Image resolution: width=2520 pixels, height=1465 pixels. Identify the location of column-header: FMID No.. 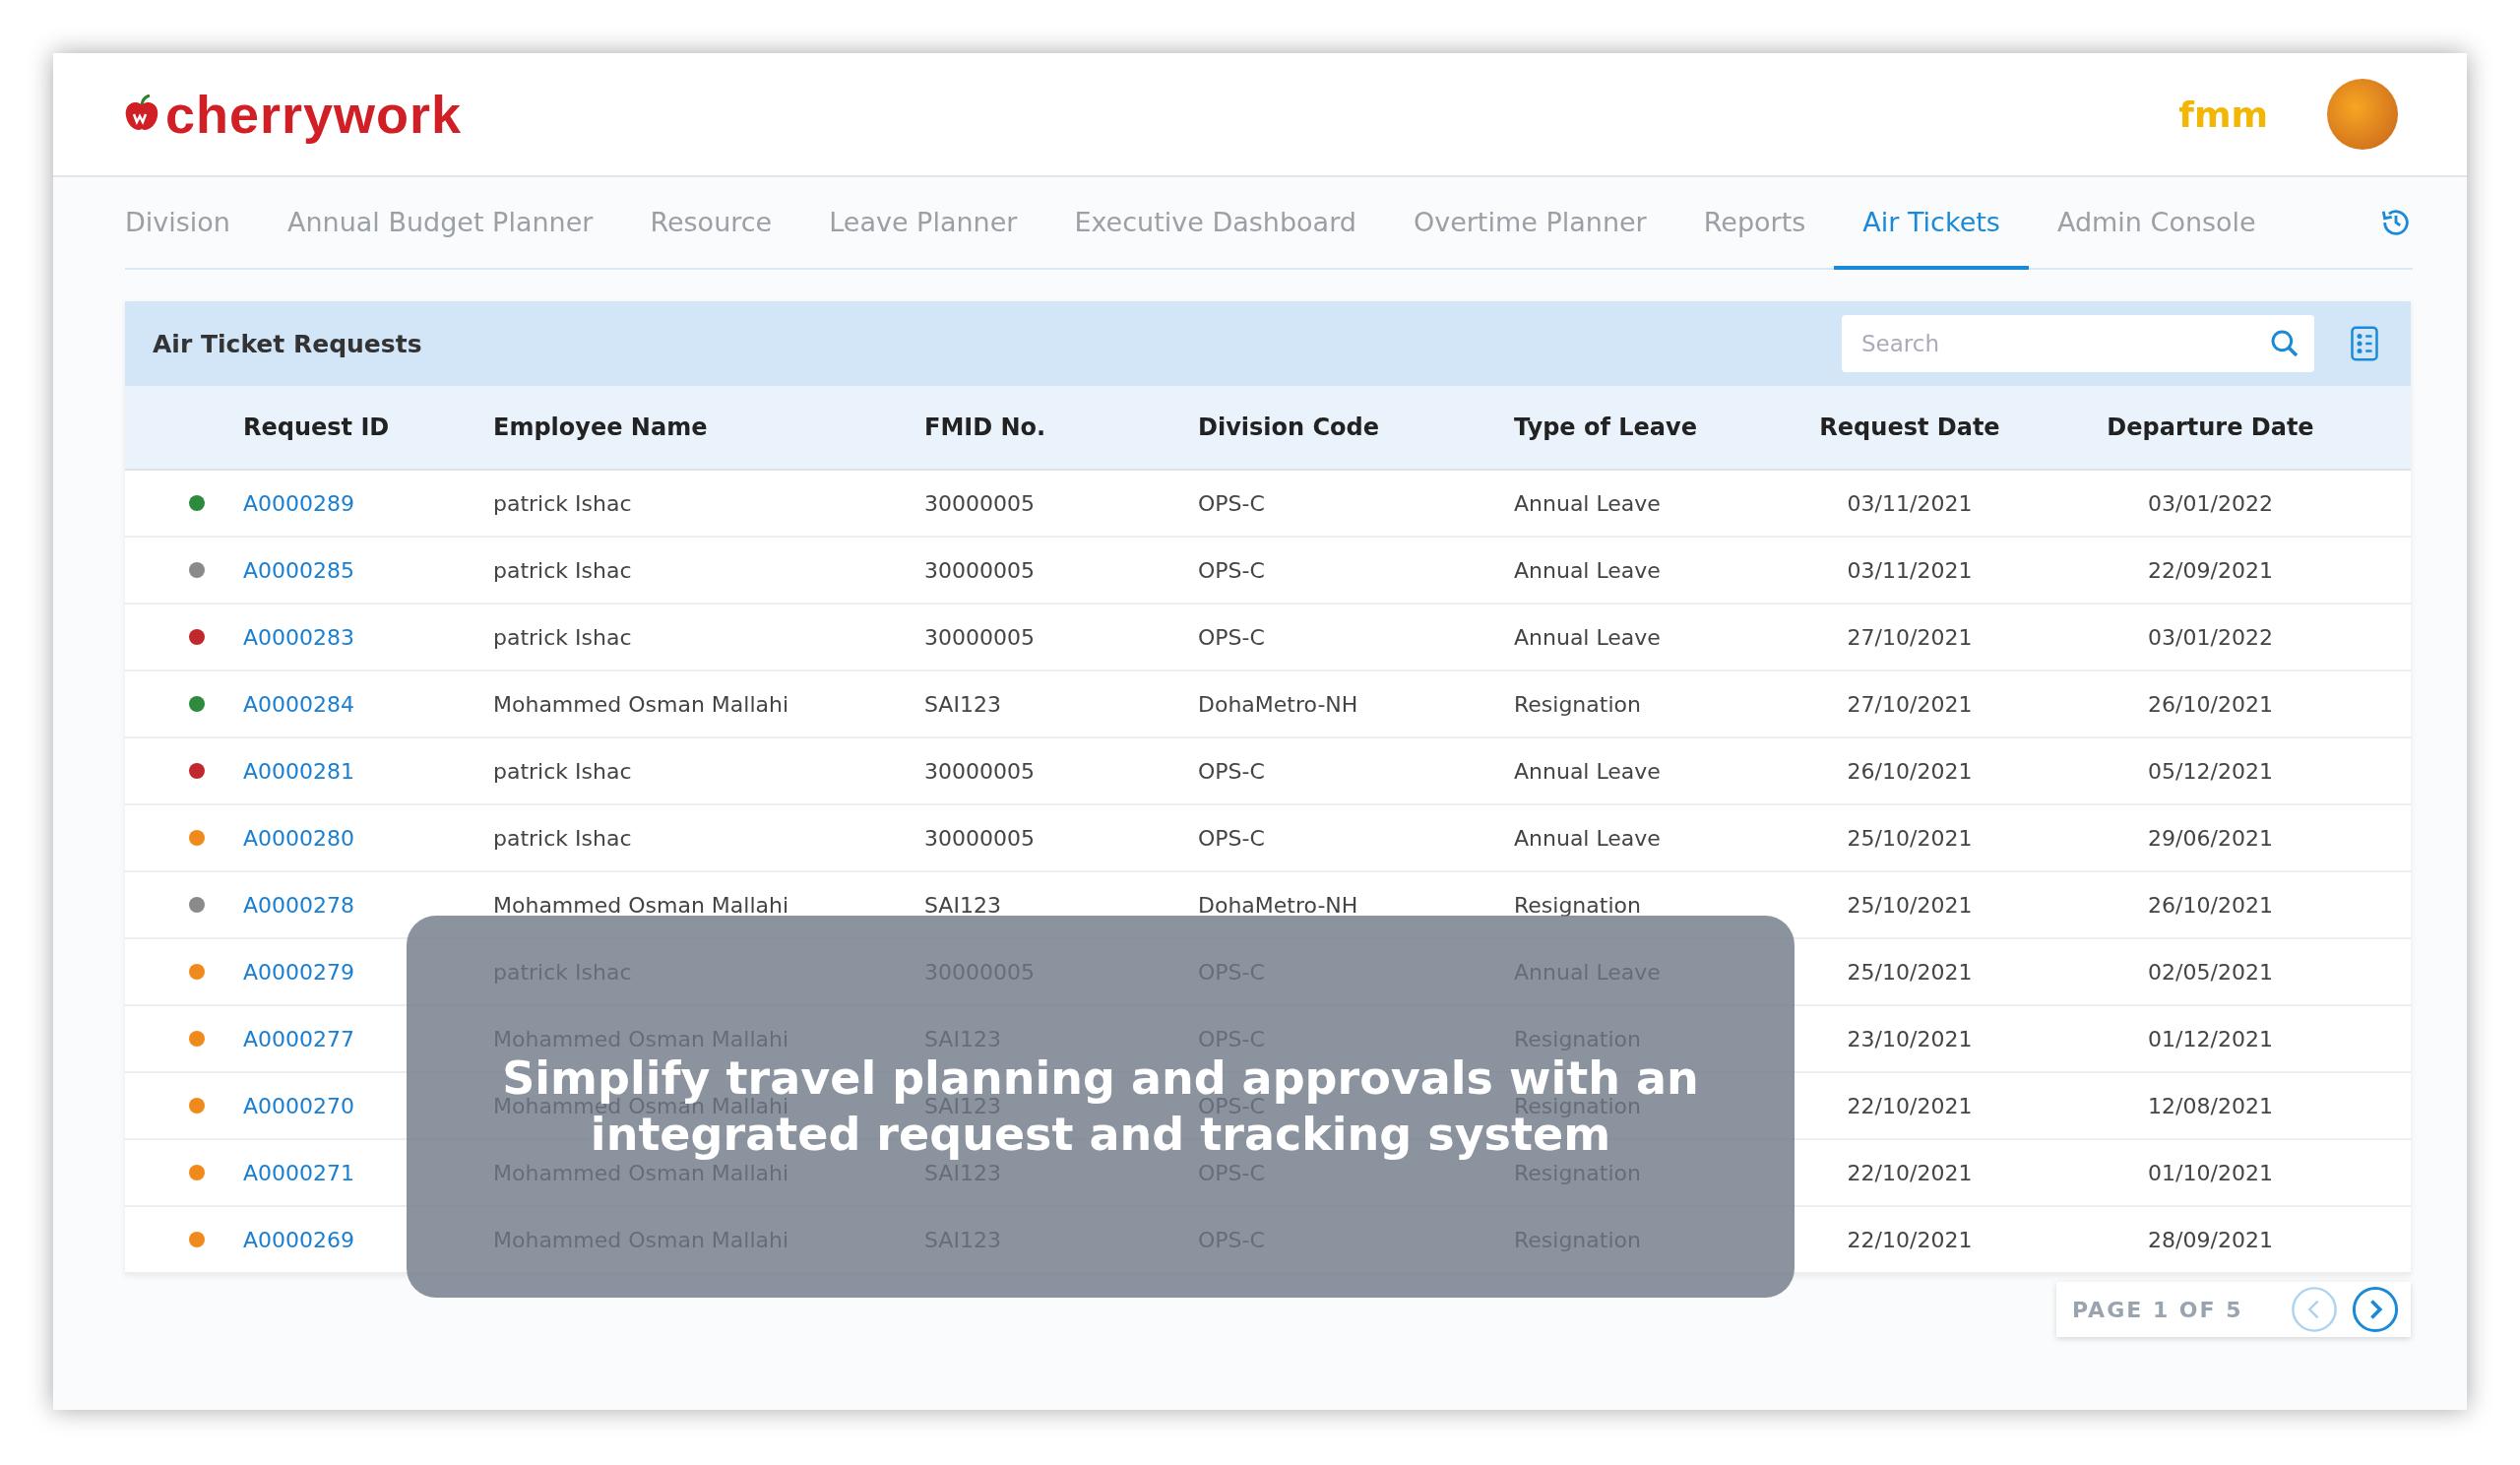
(985, 428).